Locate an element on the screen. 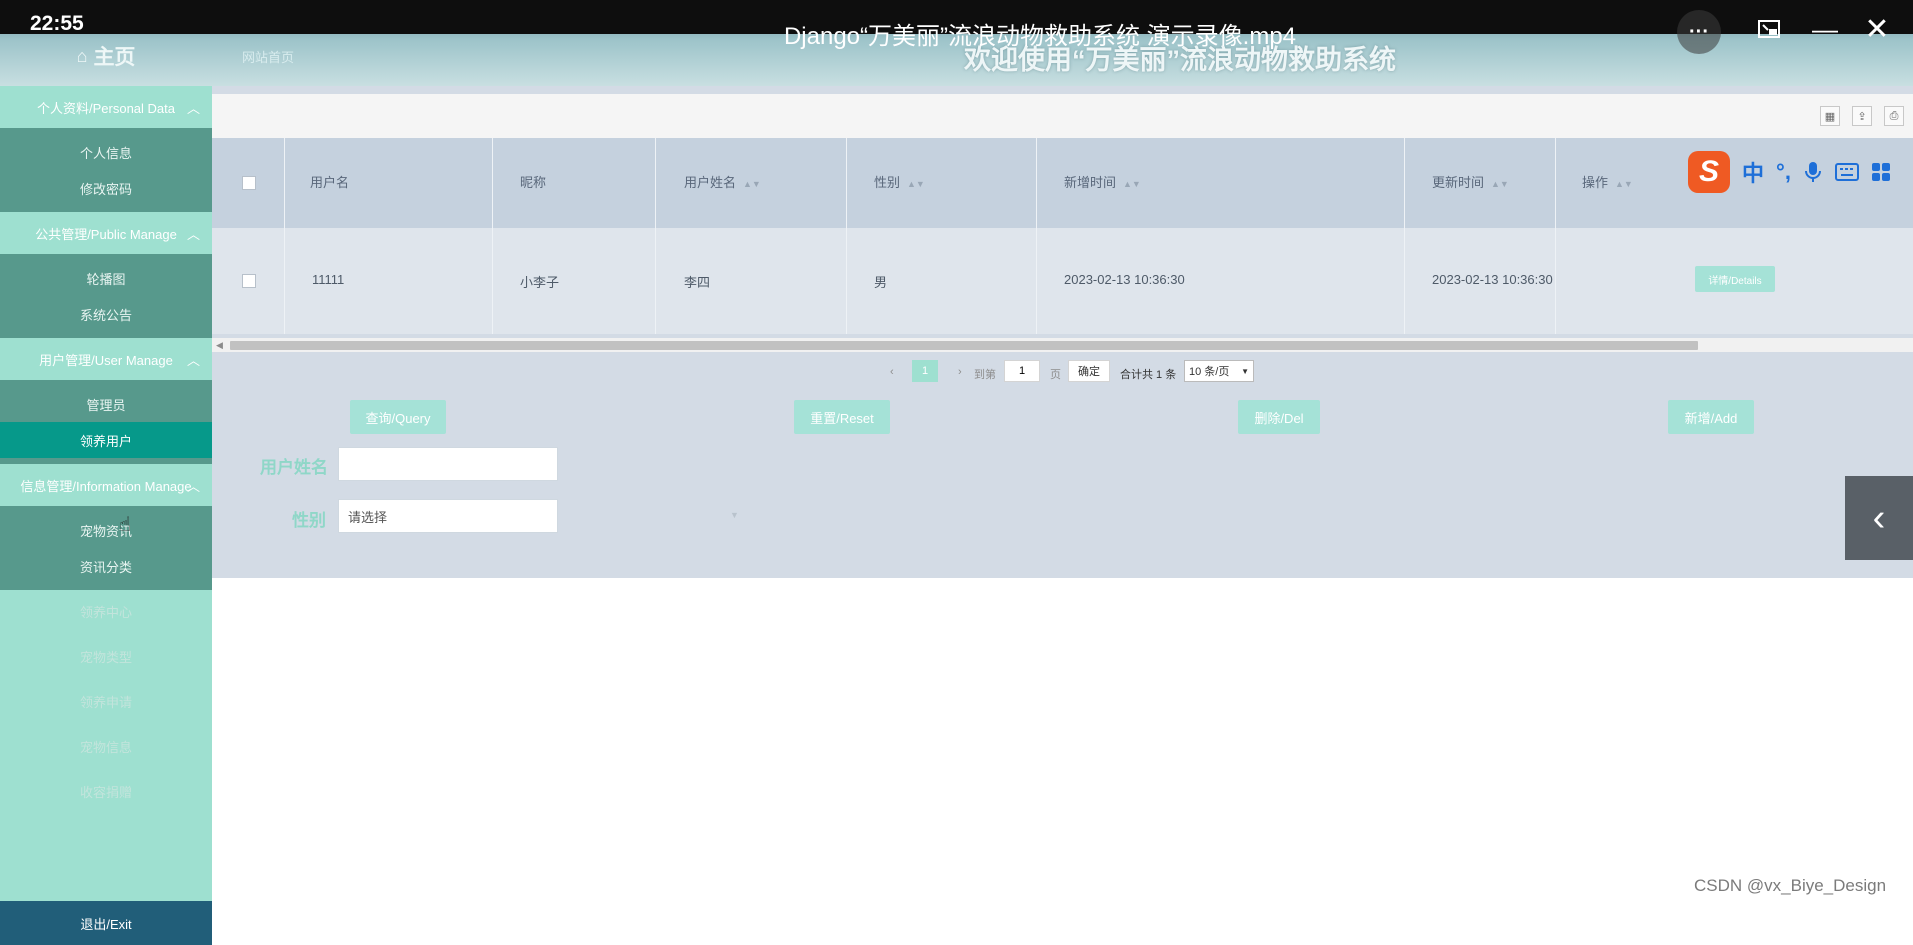 Image resolution: width=1913 pixels, height=945 pixels. page-size-value: 10 条/页 is located at coordinates (1209, 372).